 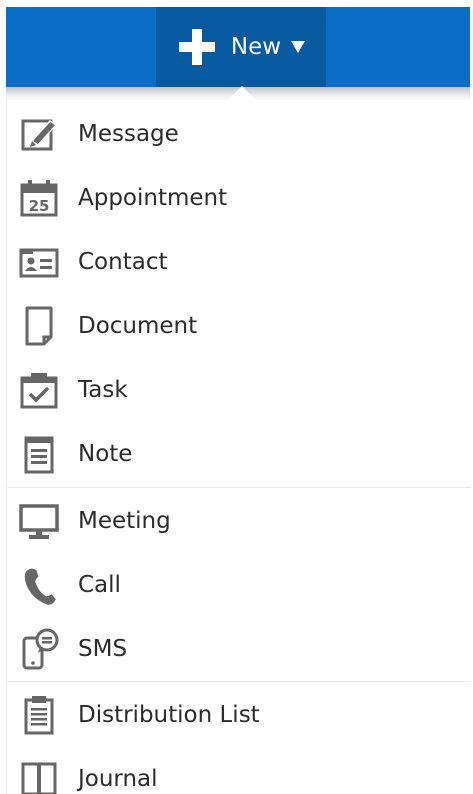 I want to click on menu-item-distribution-list: Distribution List, so click(x=239, y=715).